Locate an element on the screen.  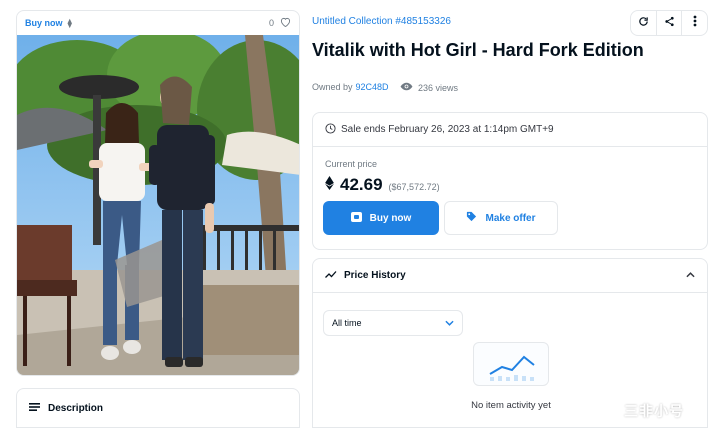
make-offer-label: Make offer is located at coordinates (510, 218).